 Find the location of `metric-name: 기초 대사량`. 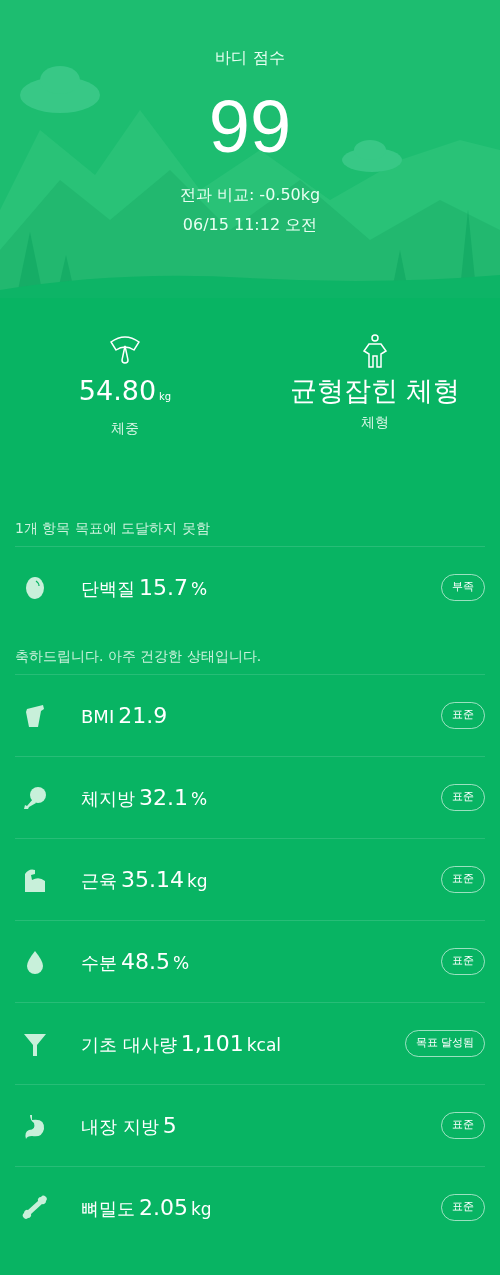

metric-name: 기초 대사량 is located at coordinates (129, 1045).